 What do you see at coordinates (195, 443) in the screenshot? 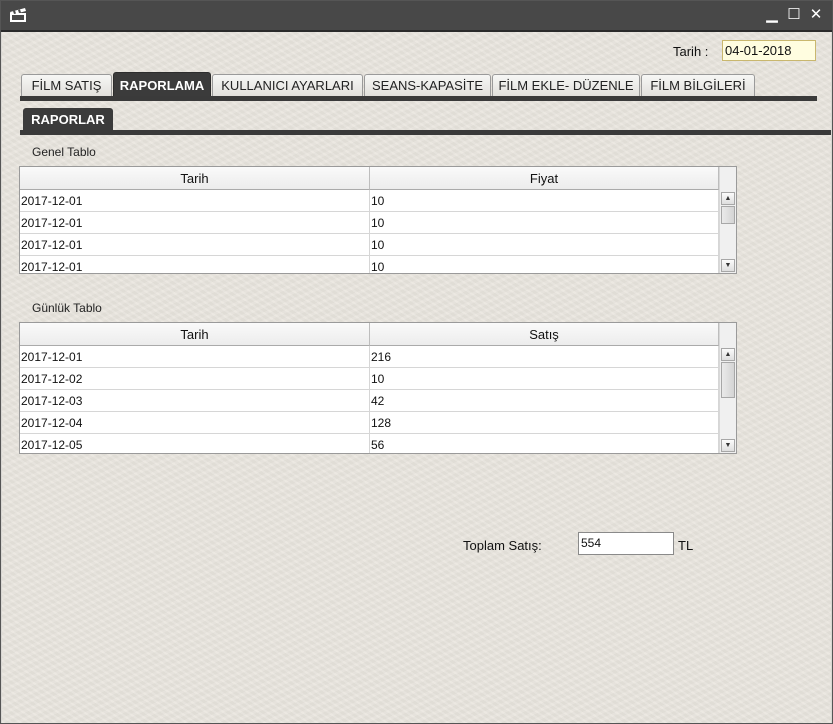
I see `cell-tarih: 2017-12-05` at bounding box center [195, 443].